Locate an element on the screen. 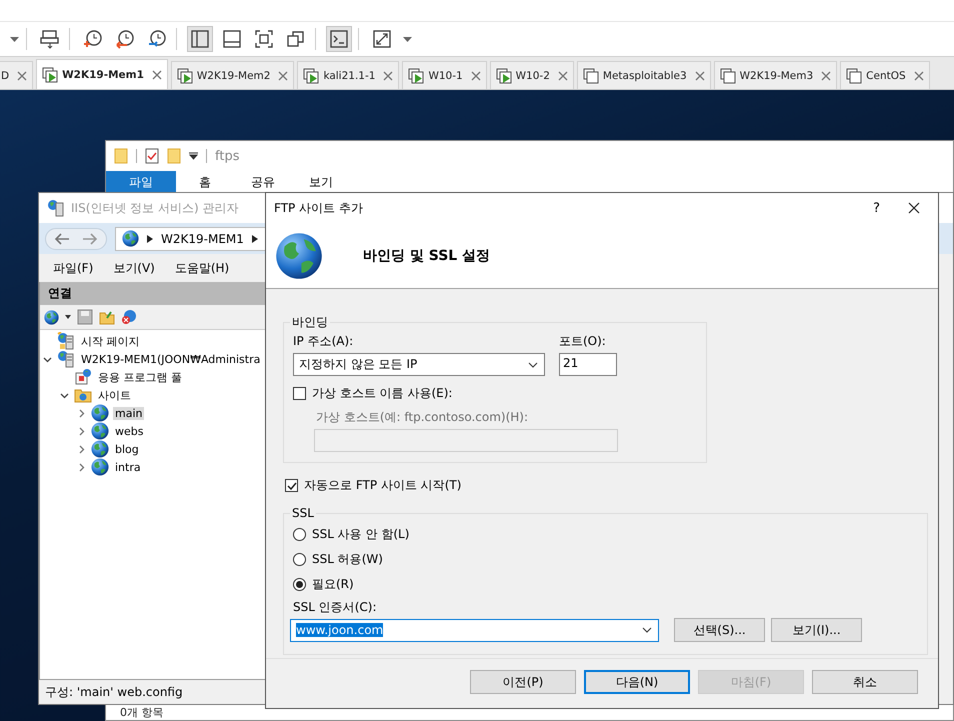 The image size is (954, 721). field-label: SSL 인증서(C): is located at coordinates (335, 607).